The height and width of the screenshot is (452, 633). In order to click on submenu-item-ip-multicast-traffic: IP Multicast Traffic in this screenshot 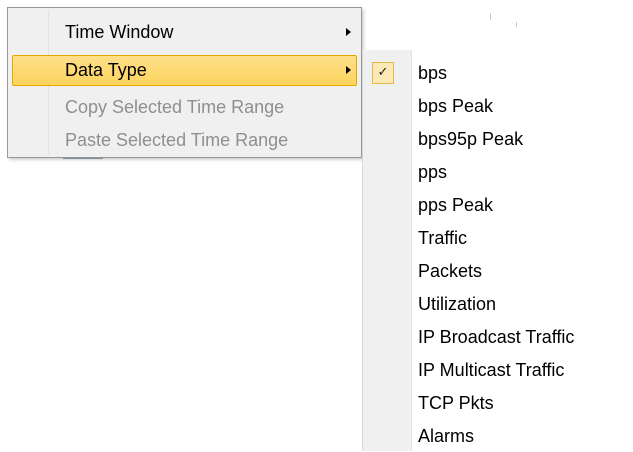, I will do `click(498, 370)`.